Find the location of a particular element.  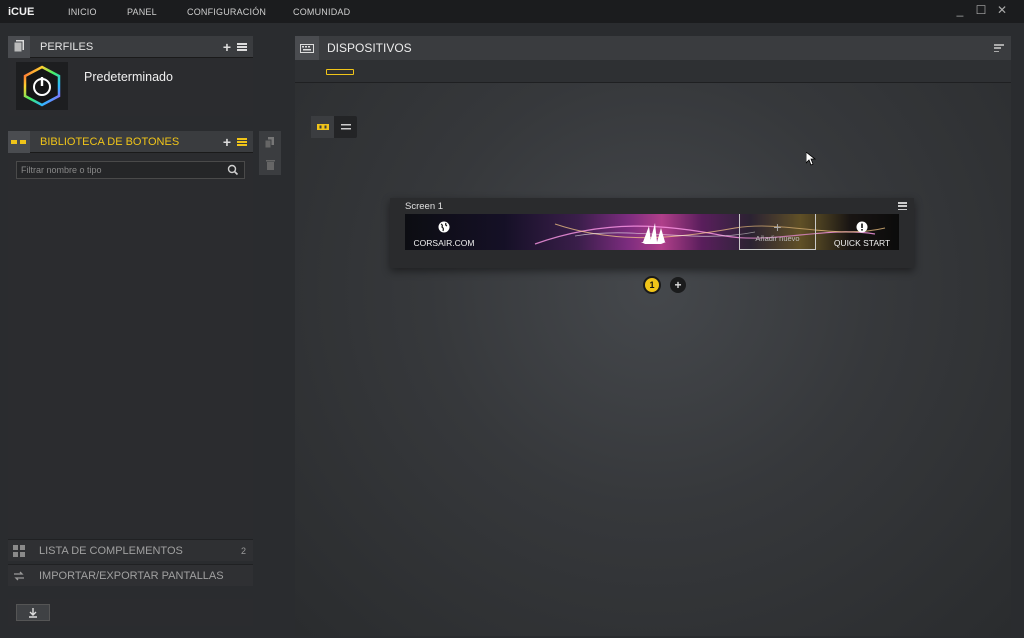

device-thumbnail is located at coordinates (340, 72).